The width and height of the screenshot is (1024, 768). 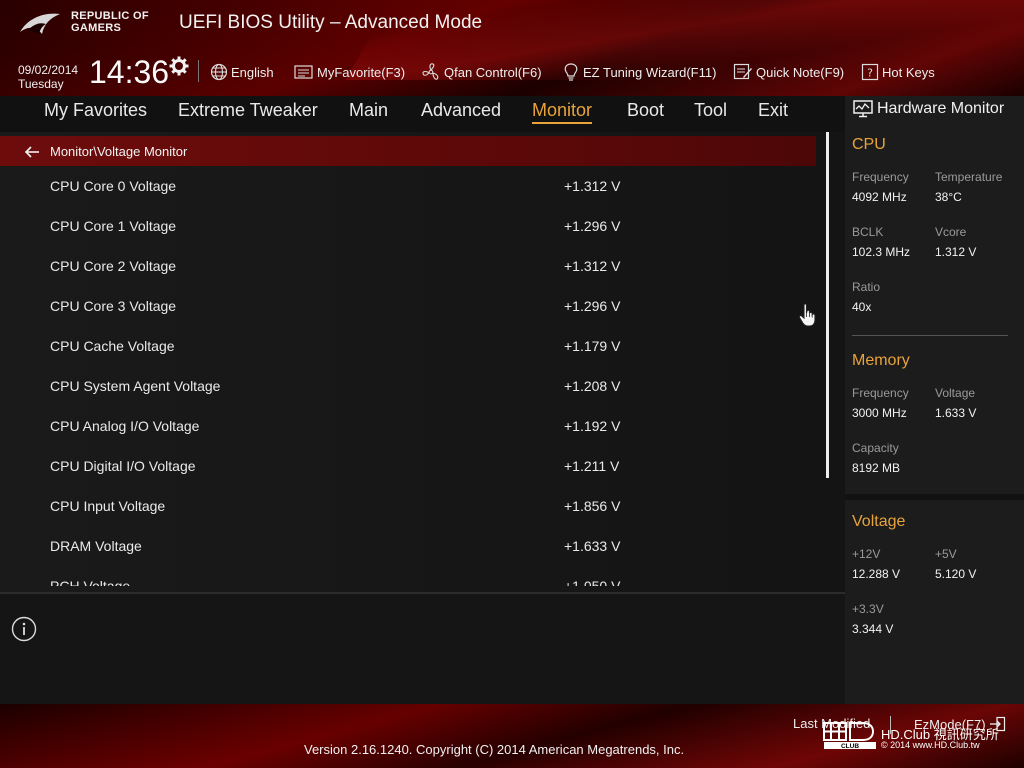 I want to click on tab-my-favorites: My Favorites, so click(x=95, y=110).